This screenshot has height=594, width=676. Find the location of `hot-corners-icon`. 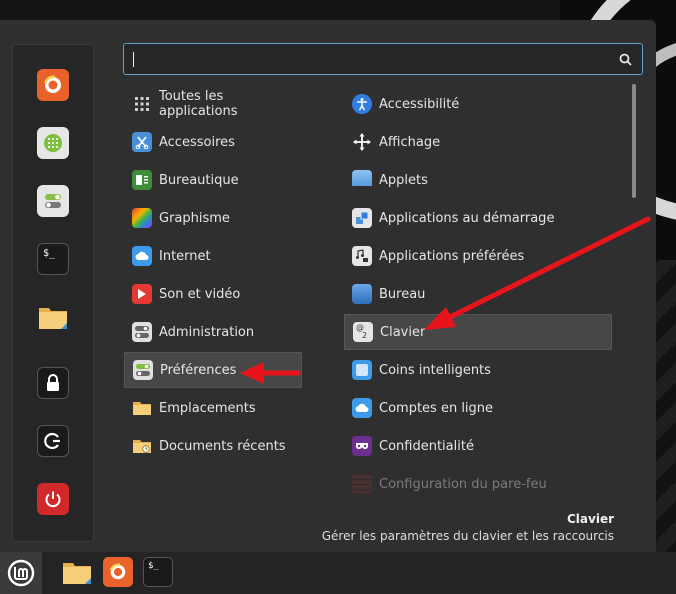

hot-corners-icon is located at coordinates (362, 370).